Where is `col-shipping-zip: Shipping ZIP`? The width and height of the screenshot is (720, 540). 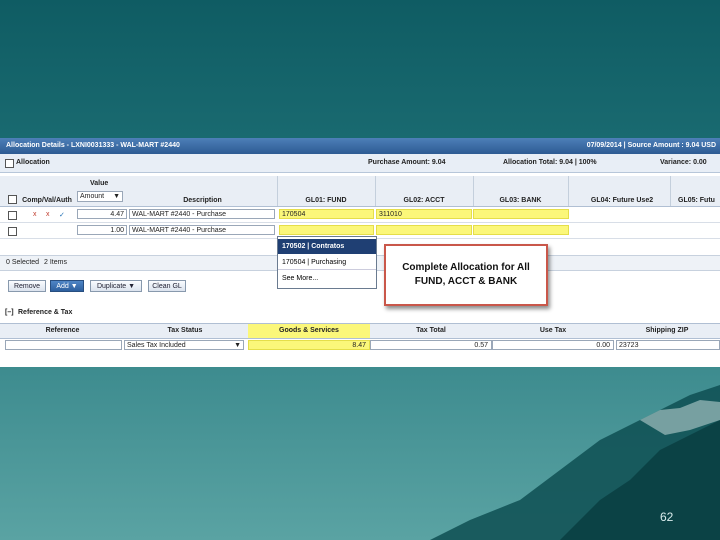
col-shipping-zip: Shipping ZIP is located at coordinates (667, 330).